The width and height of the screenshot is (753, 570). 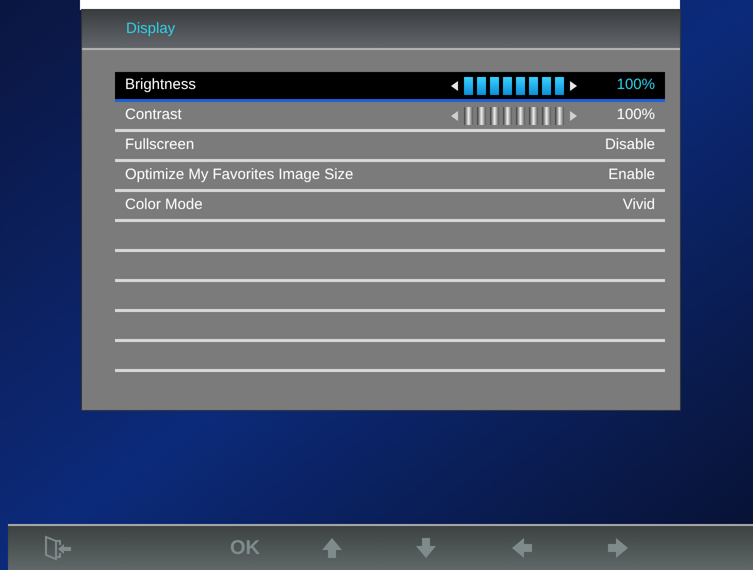 I want to click on ok-button: OK, so click(x=245, y=548).